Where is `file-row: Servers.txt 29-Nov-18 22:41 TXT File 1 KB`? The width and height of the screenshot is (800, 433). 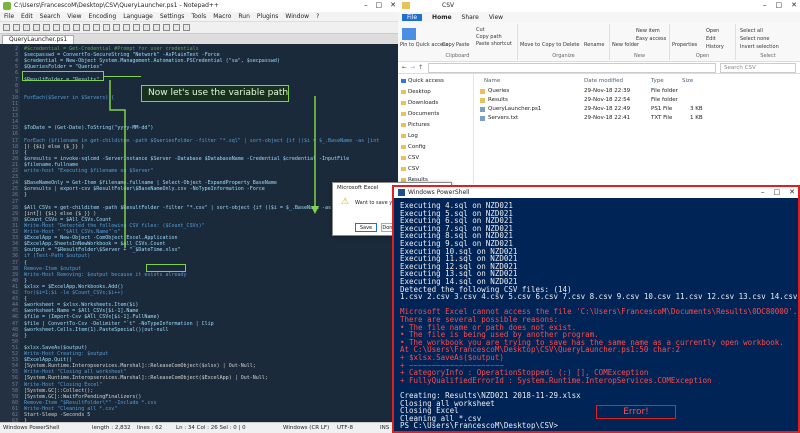 file-row: Servers.txt 29-Nov-18 22:41 TXT File 1 KB is located at coordinates (630, 119).